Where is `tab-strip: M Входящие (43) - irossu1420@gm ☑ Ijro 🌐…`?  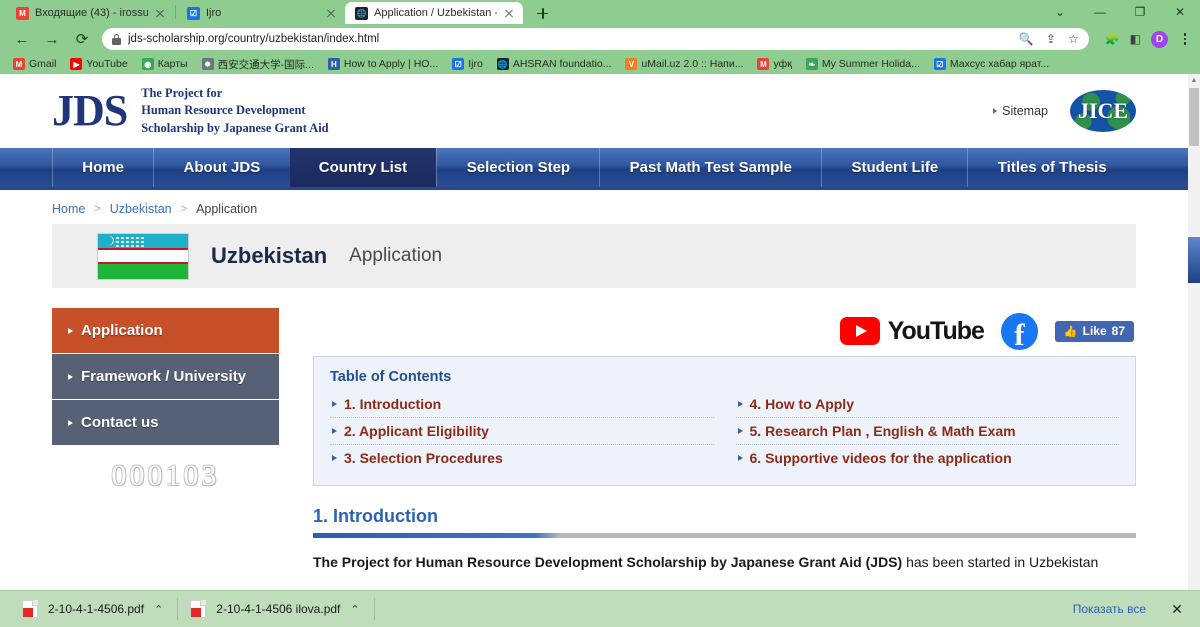 tab-strip: M Входящие (43) - irossu1420@gm ☑ Ijro 🌐… is located at coordinates (600, 12).